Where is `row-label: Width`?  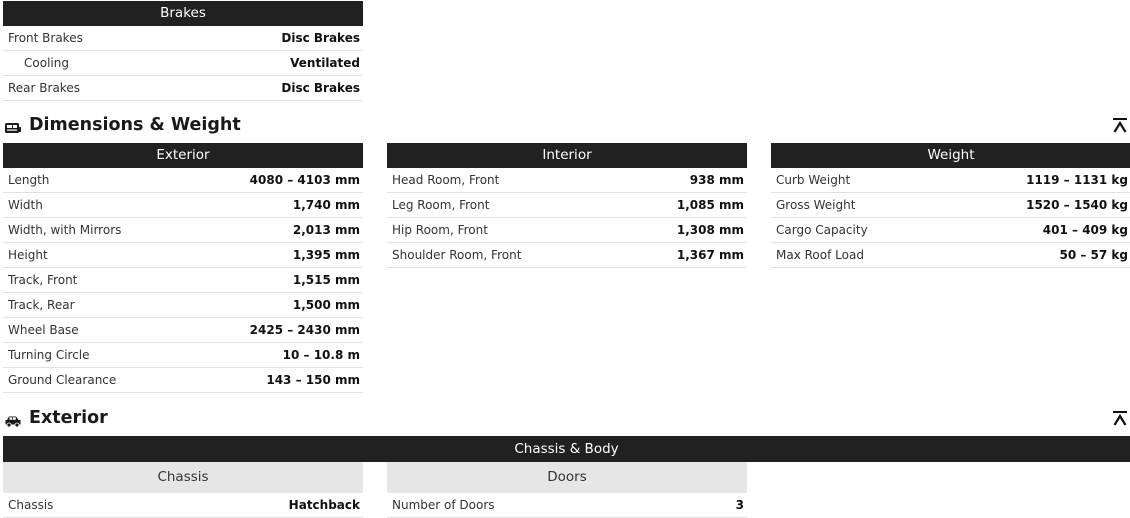 row-label: Width is located at coordinates (25, 205).